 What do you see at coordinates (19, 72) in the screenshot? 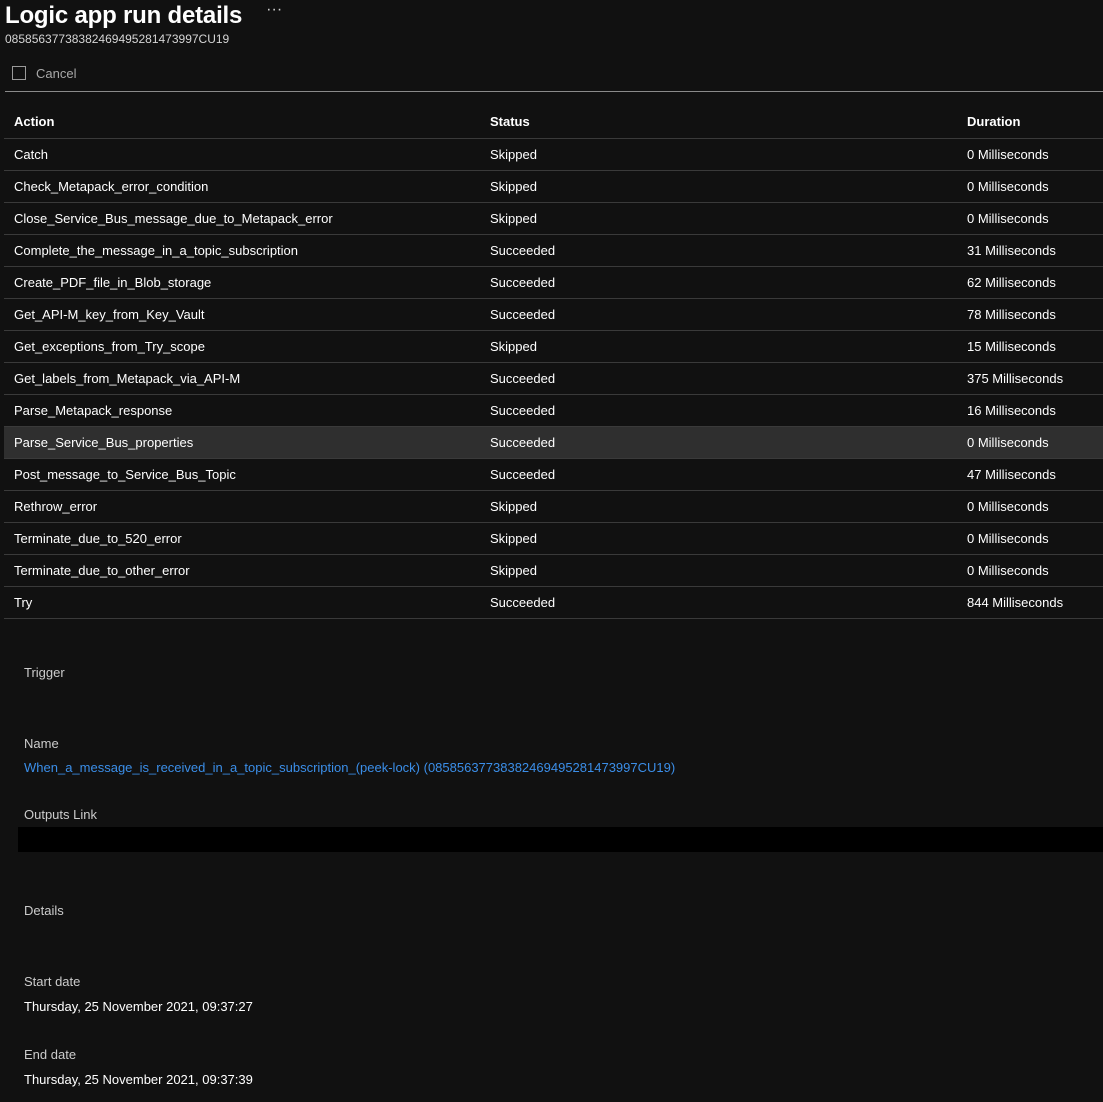
I see `cancel-checkbox-icon` at bounding box center [19, 72].